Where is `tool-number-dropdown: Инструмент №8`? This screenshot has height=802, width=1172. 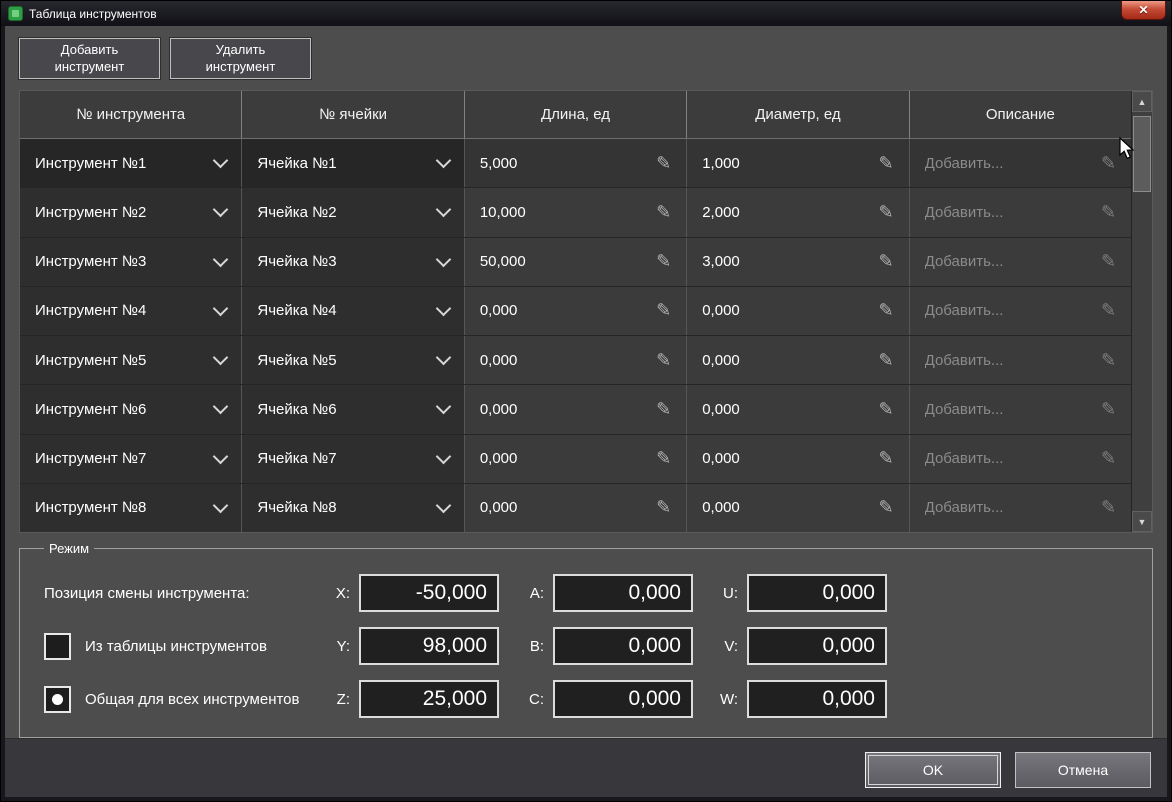
tool-number-dropdown: Инструмент №8 is located at coordinates (131, 507).